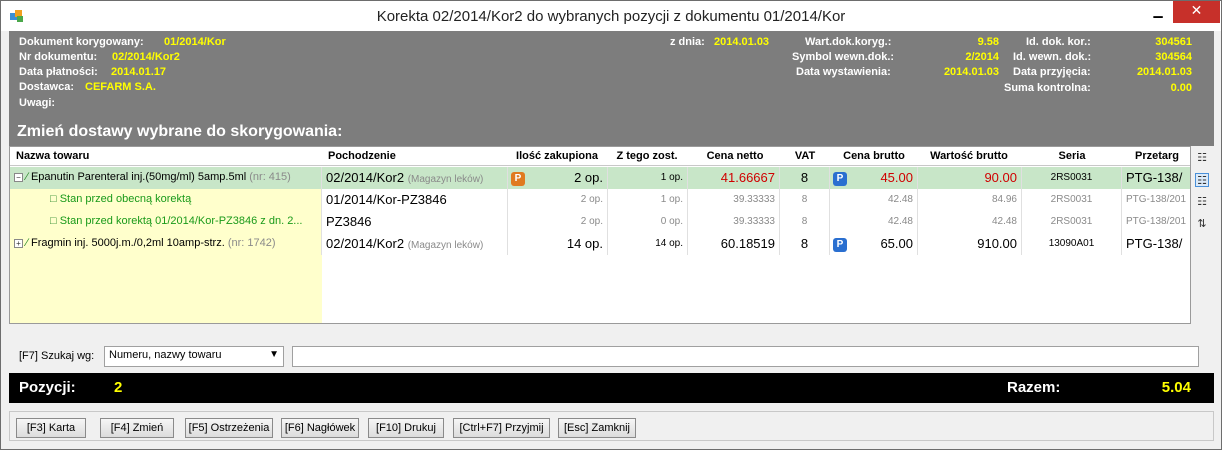 The width and height of the screenshot is (1222, 450). Describe the element at coordinates (120, 87) in the screenshot. I see `dostawca-value: CEFARM S.A.` at that location.